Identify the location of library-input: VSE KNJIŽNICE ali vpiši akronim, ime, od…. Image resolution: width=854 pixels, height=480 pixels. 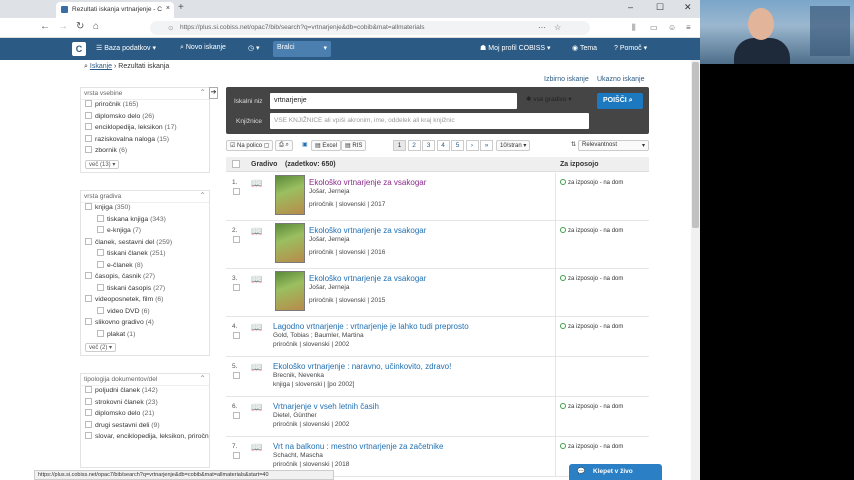
(429, 121).